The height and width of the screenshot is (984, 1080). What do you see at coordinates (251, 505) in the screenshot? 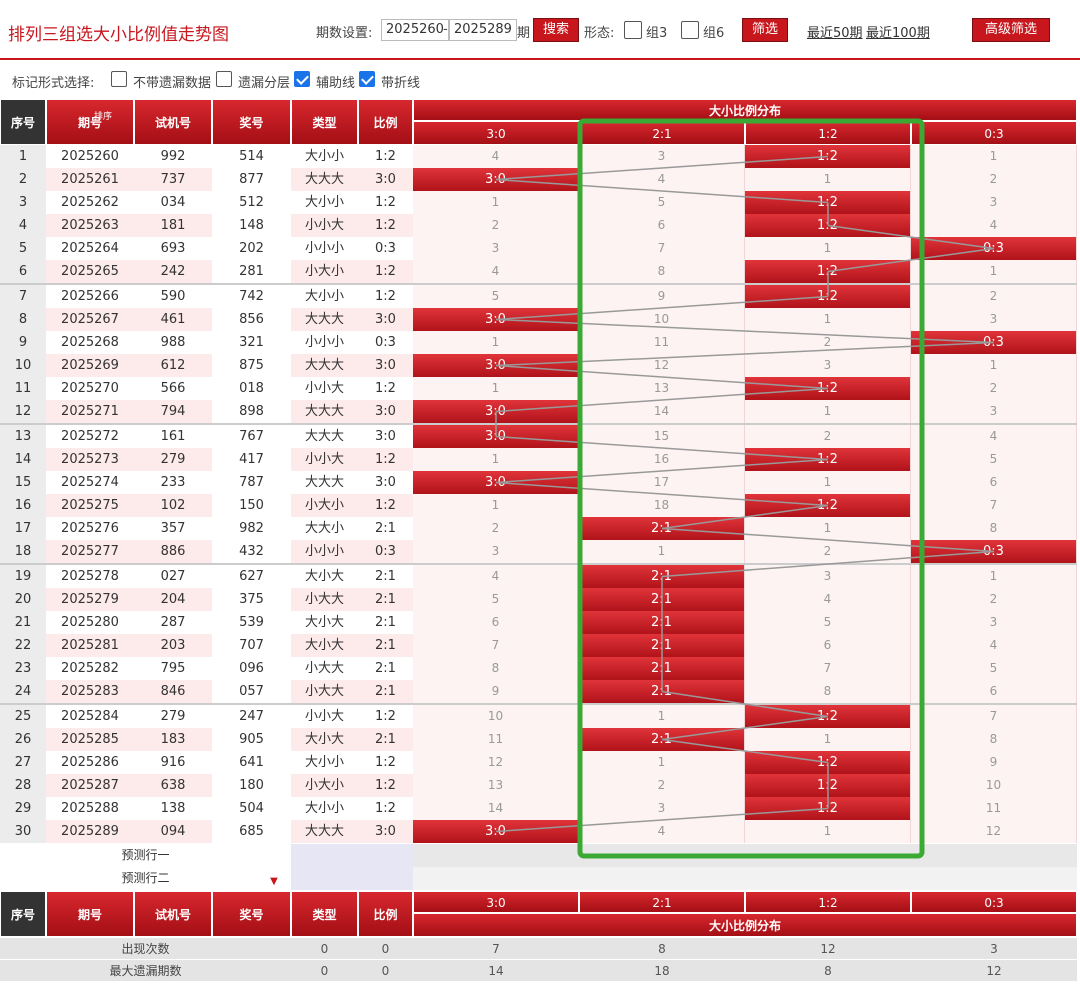
I see `row-prize-number: 150` at bounding box center [251, 505].